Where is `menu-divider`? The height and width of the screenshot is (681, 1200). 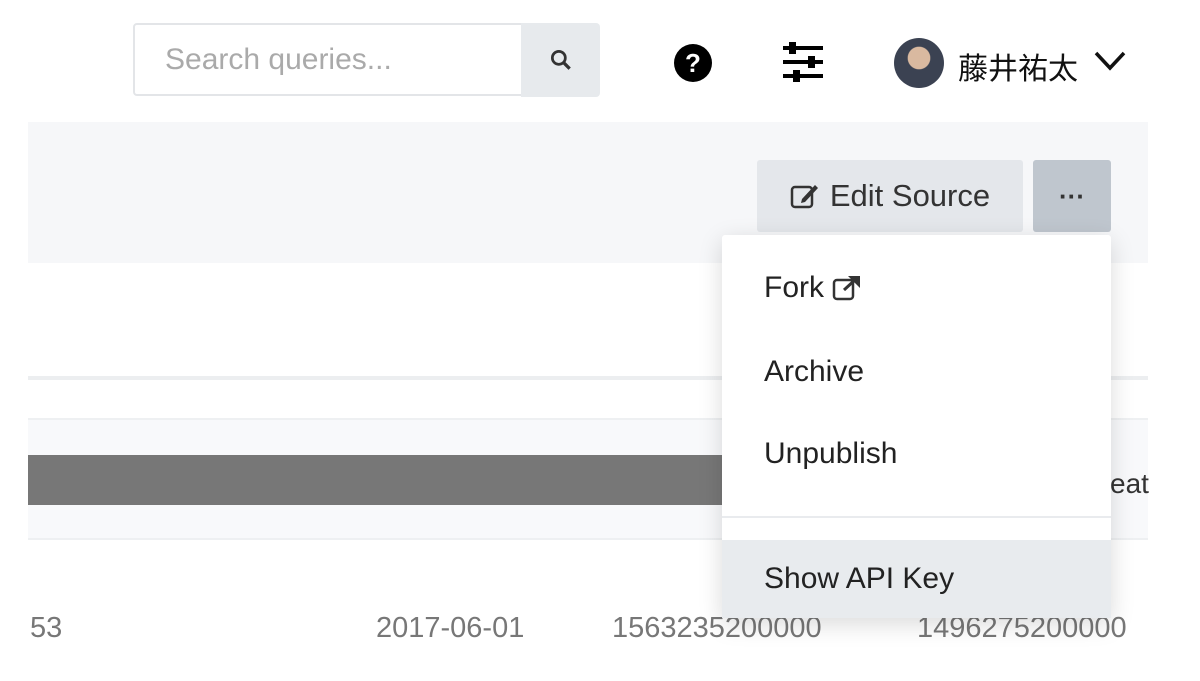
menu-divider is located at coordinates (916, 517).